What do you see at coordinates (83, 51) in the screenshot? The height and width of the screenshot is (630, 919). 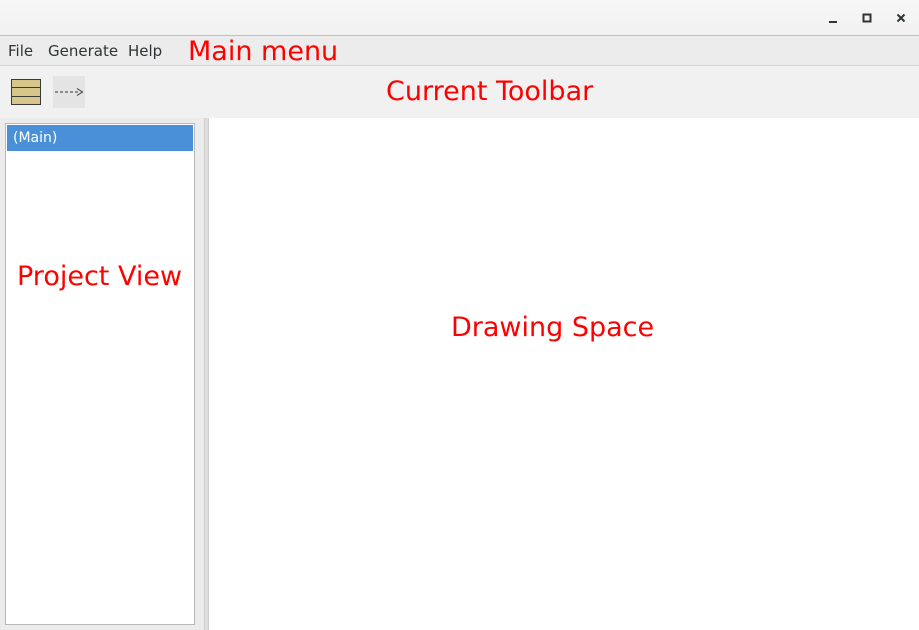 I see `menu-generate: Generate` at bounding box center [83, 51].